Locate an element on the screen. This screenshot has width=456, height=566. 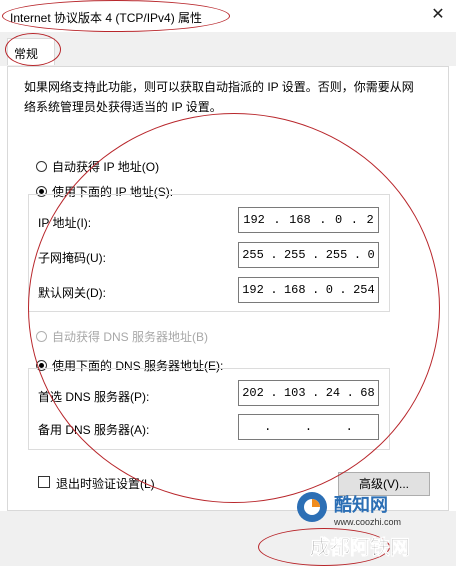
ip-auto-radio is located at coordinates (41, 166).